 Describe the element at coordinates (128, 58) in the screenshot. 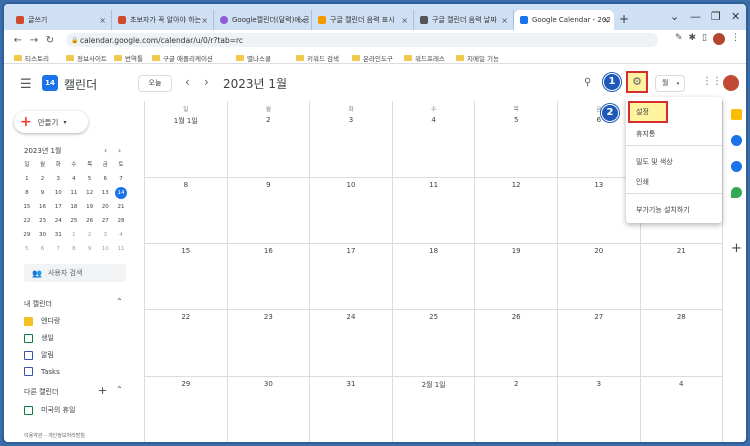

I see `bookmark-item: 번역툴` at that location.